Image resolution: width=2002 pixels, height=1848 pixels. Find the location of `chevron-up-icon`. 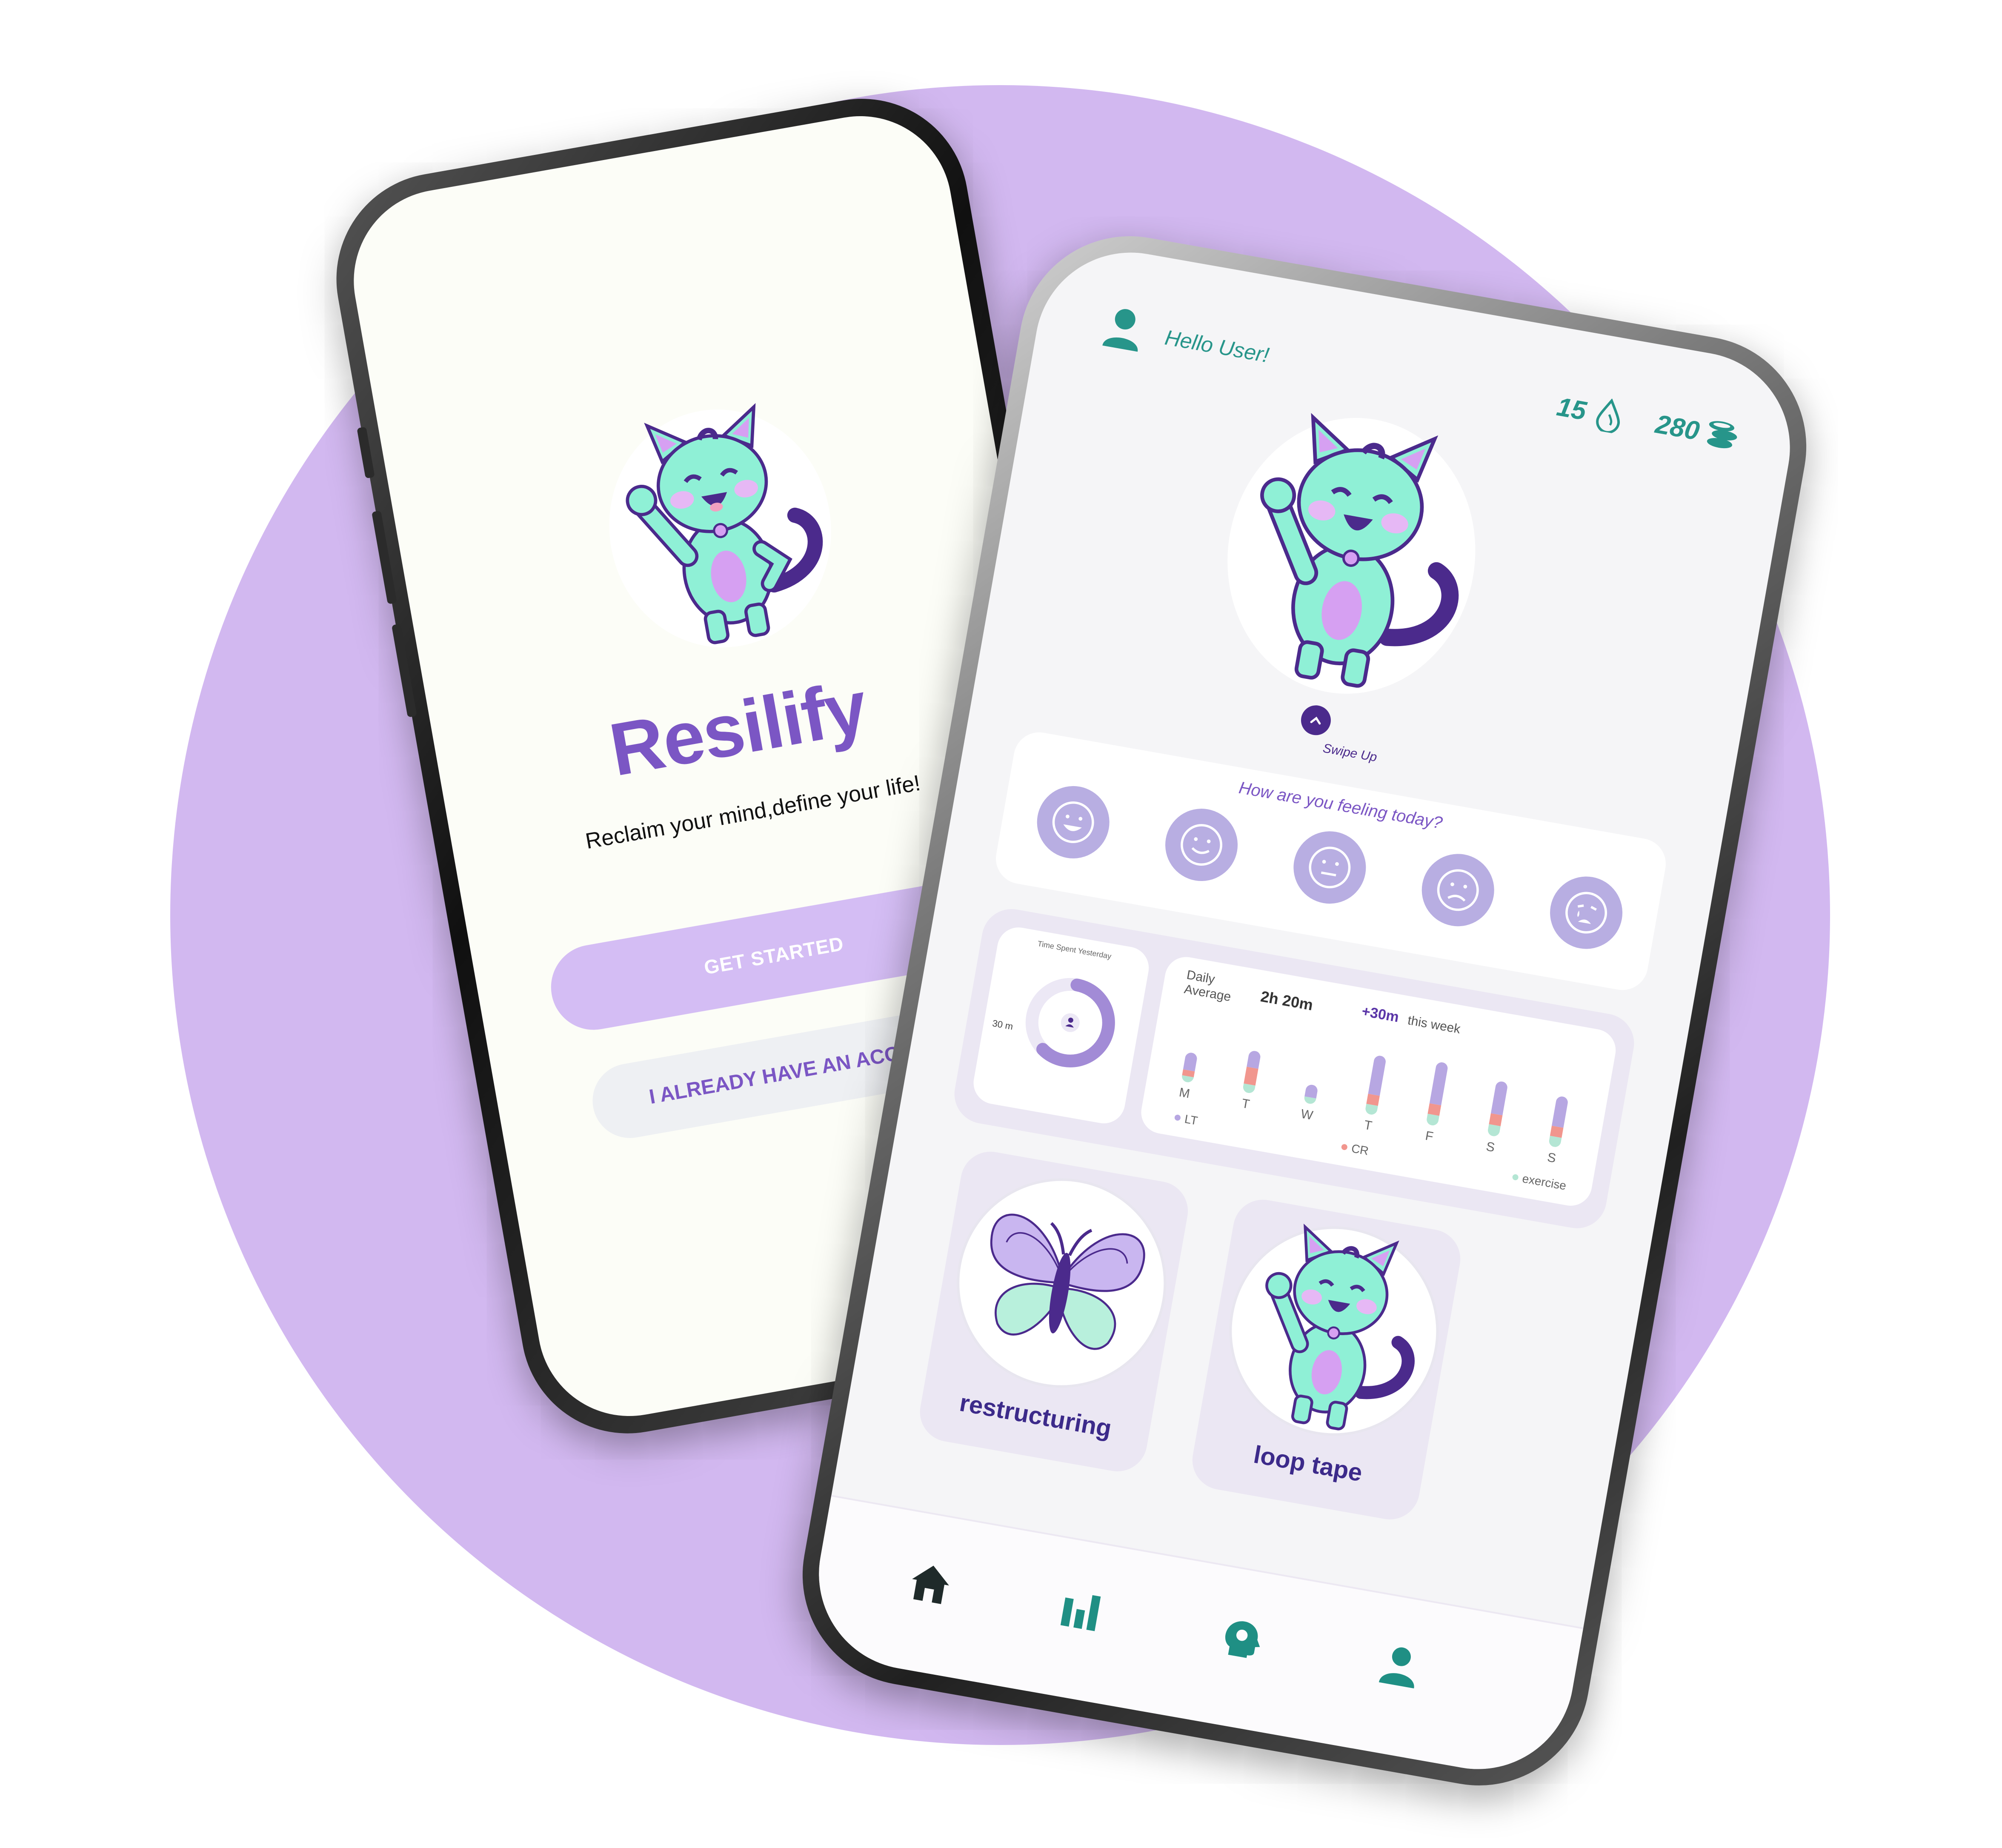

chevron-up-icon is located at coordinates (1315, 720).